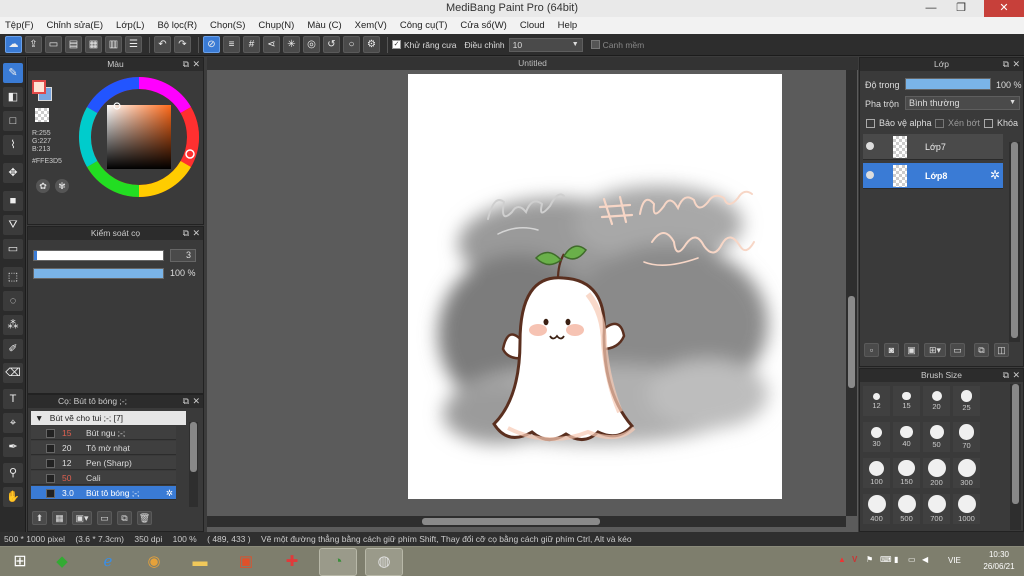  I want to click on brush-copy-icon: ▦, so click(59, 518).